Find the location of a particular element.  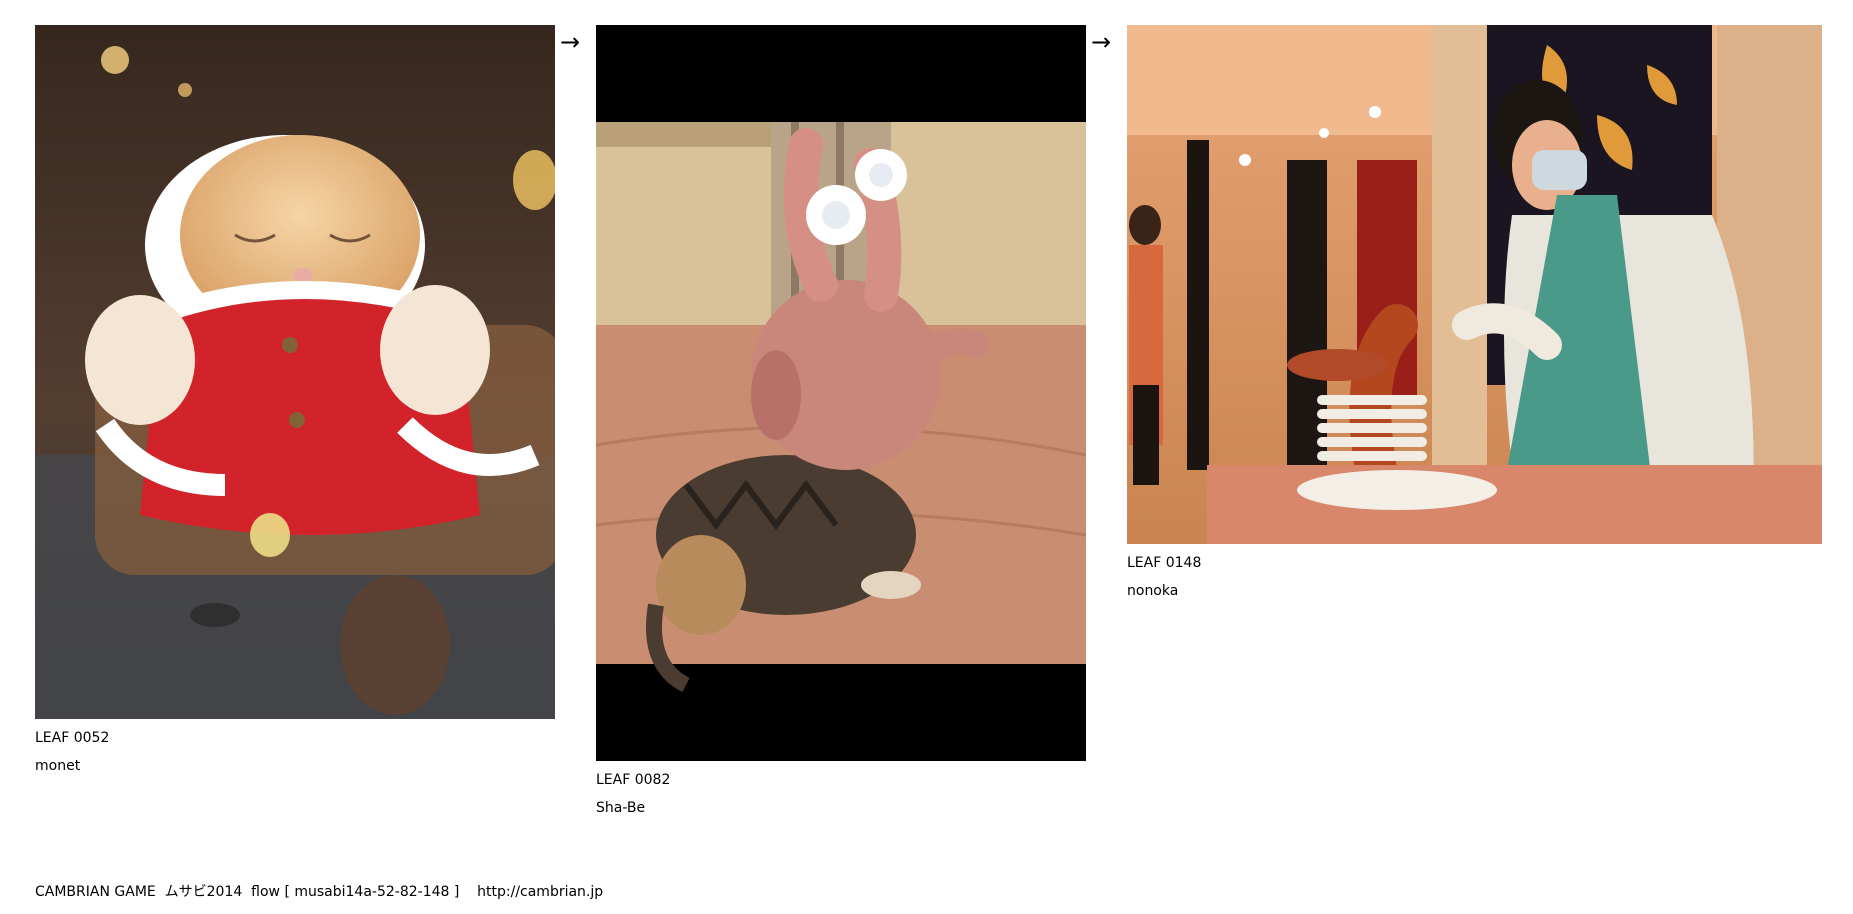

leaf-id-label: LEAF 0082 is located at coordinates (633, 780).